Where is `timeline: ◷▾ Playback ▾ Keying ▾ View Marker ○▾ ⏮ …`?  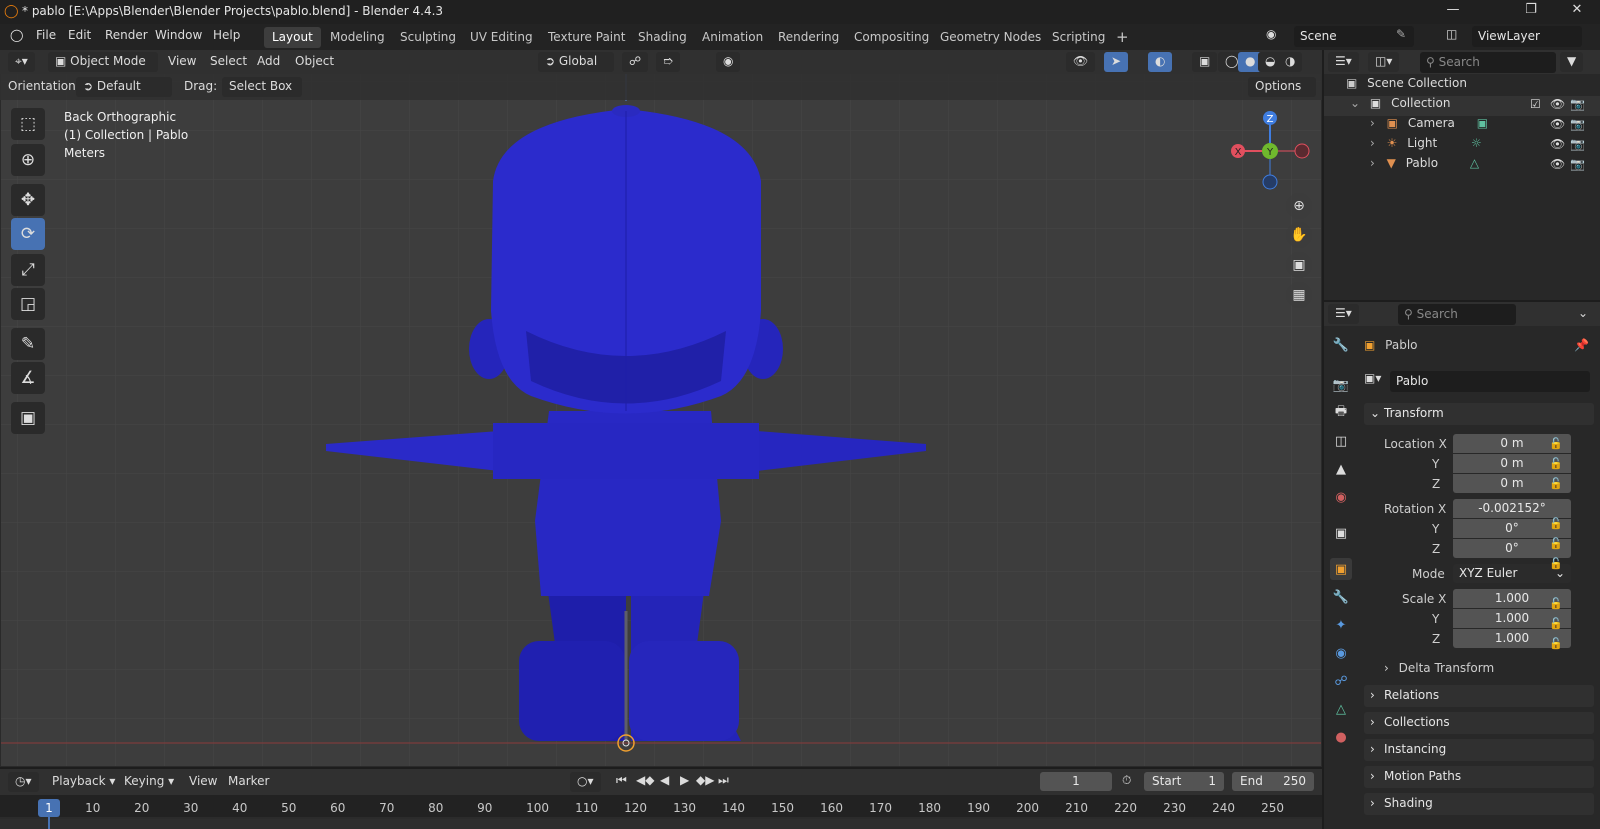
timeline: ◷▾ Playback ▾ Keying ▾ View Marker ○▾ ⏮ … is located at coordinates (661, 799).